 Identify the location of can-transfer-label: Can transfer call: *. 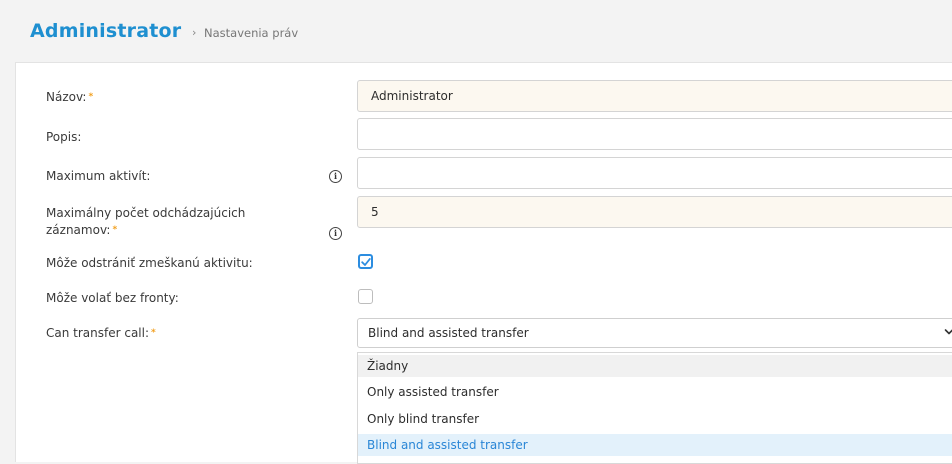
(101, 333).